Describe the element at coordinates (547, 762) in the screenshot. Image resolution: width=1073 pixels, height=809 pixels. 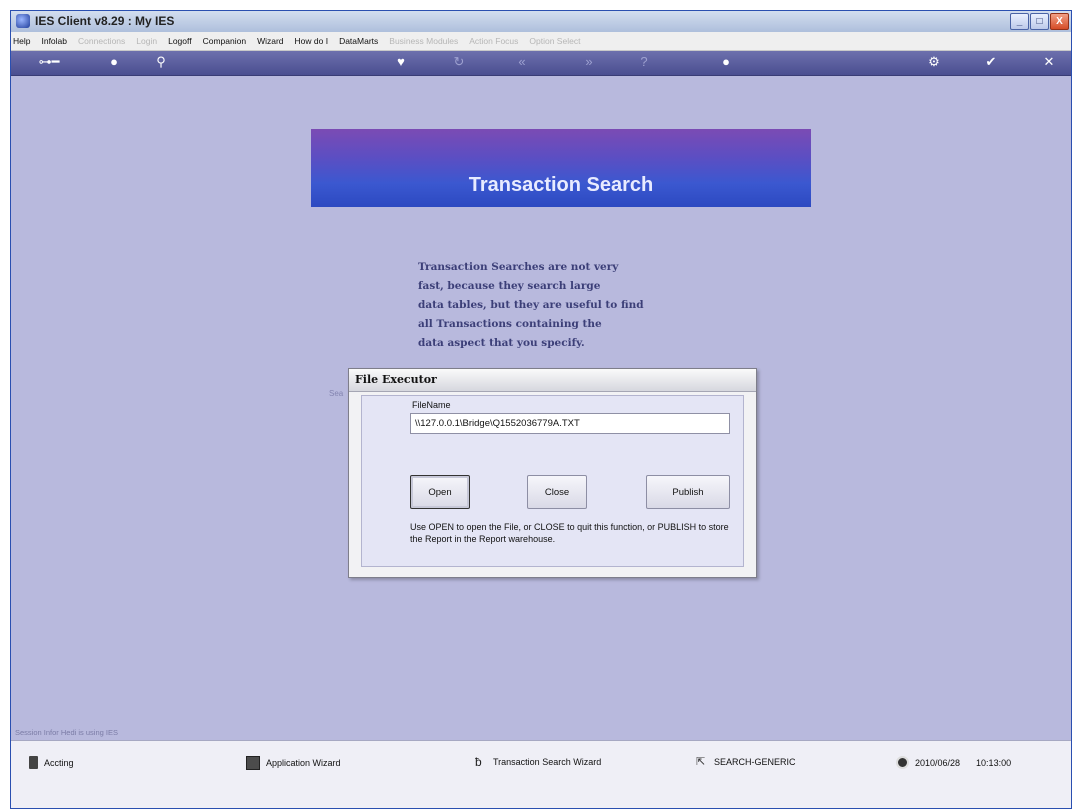
I see `task-txn-wizard-label: Transaction Search Wizard` at that location.